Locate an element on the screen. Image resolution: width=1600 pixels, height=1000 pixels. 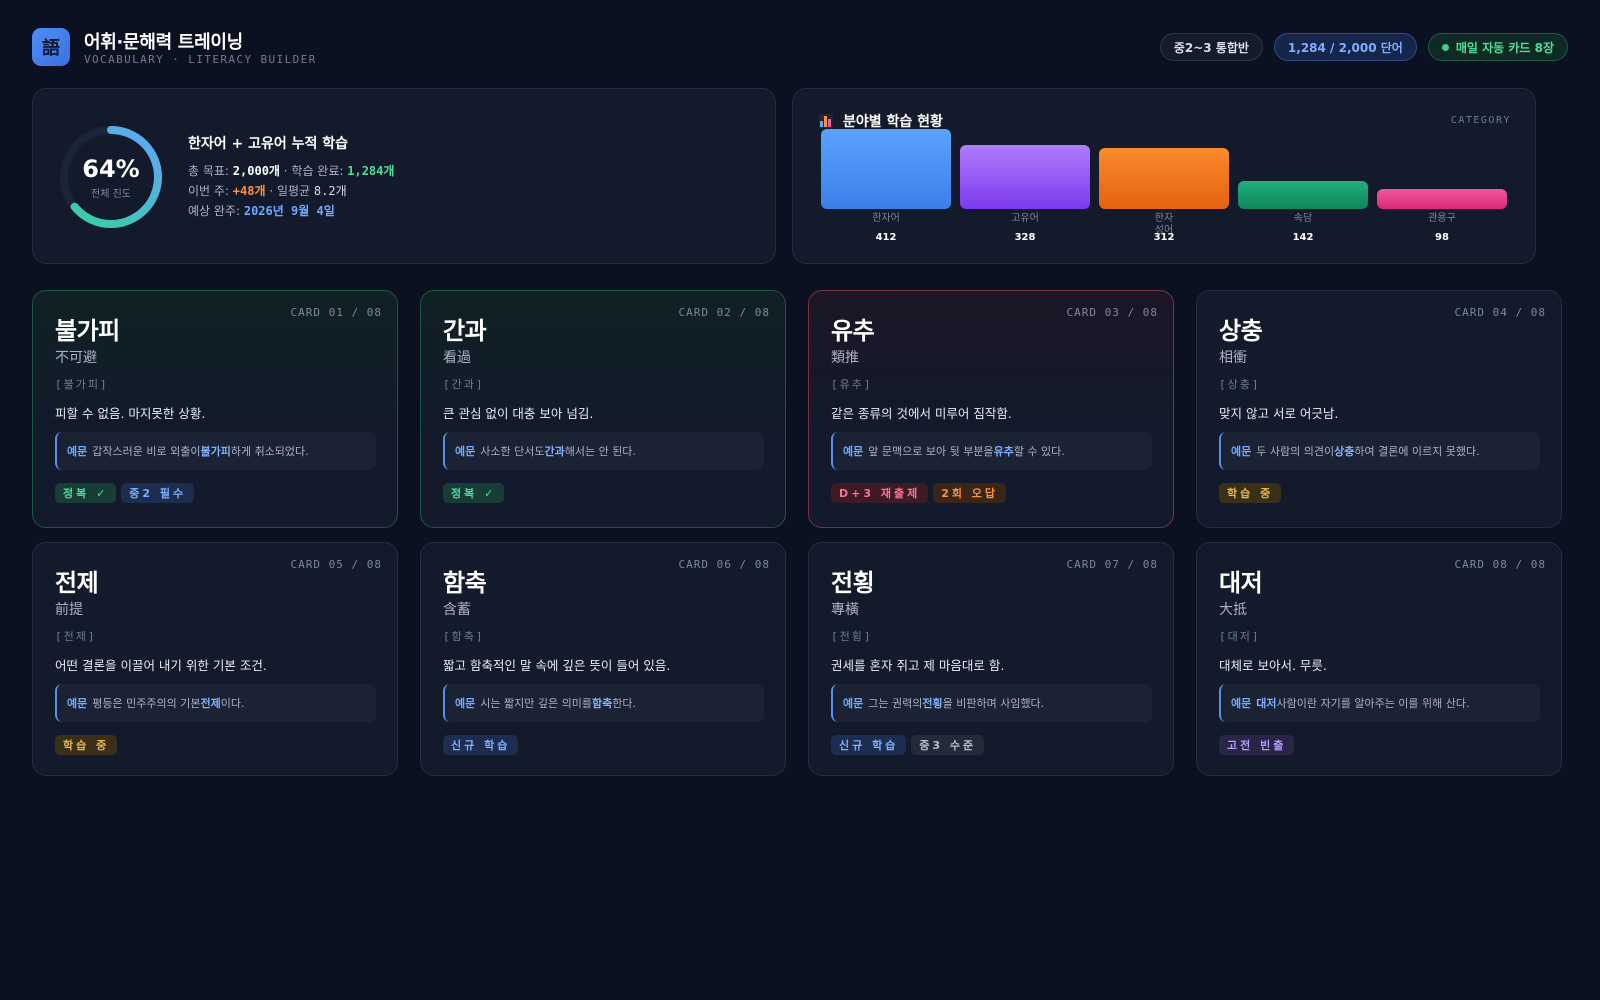
card-reading: [간과] is located at coordinates (464, 384).